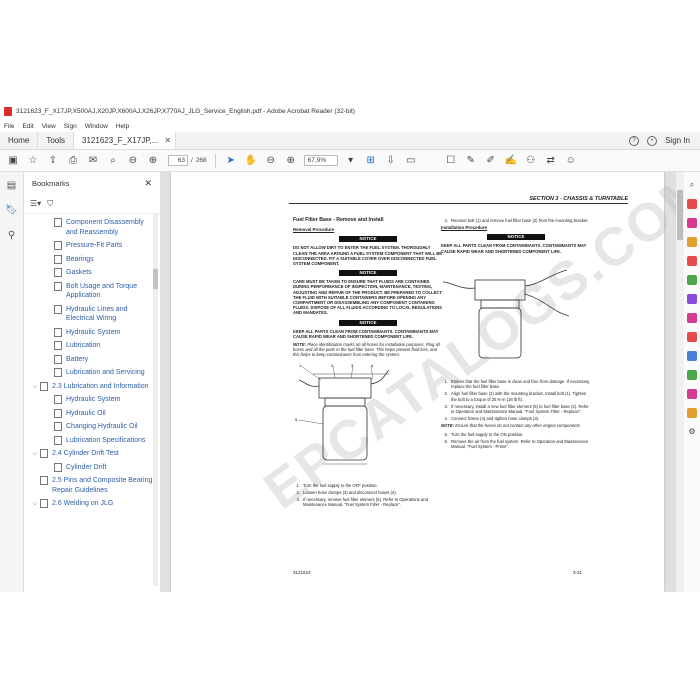 The image size is (700, 700). I want to click on stamp-tool-icon, so click(692, 413).